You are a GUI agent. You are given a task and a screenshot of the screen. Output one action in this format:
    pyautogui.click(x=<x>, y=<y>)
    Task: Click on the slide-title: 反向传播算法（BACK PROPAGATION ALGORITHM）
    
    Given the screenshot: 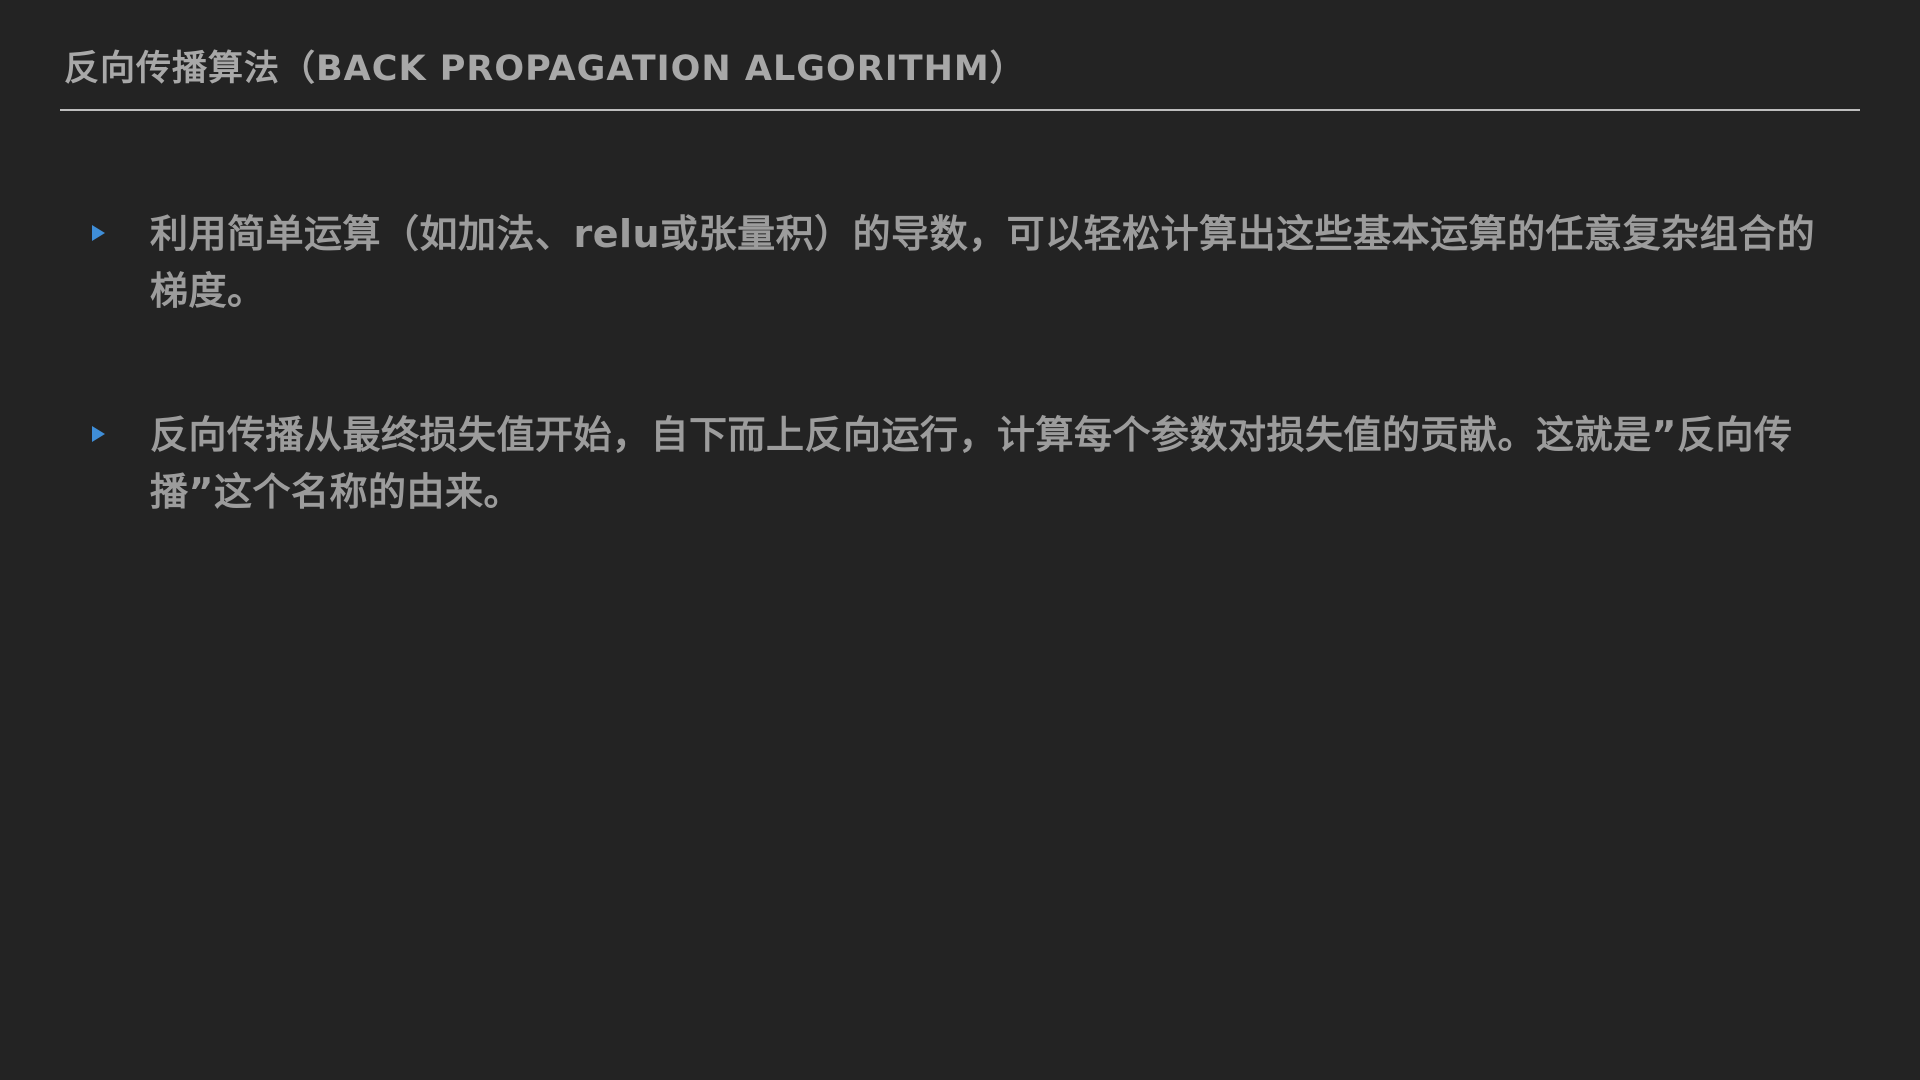 What is the action you would take?
    pyautogui.click(x=545, y=69)
    